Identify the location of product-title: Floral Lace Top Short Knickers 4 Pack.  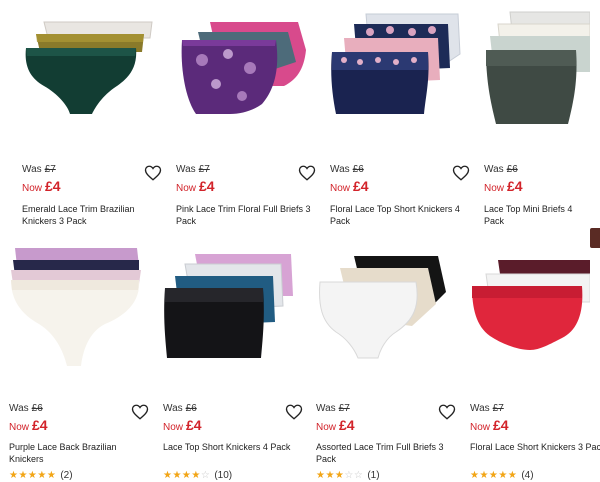
(400, 215).